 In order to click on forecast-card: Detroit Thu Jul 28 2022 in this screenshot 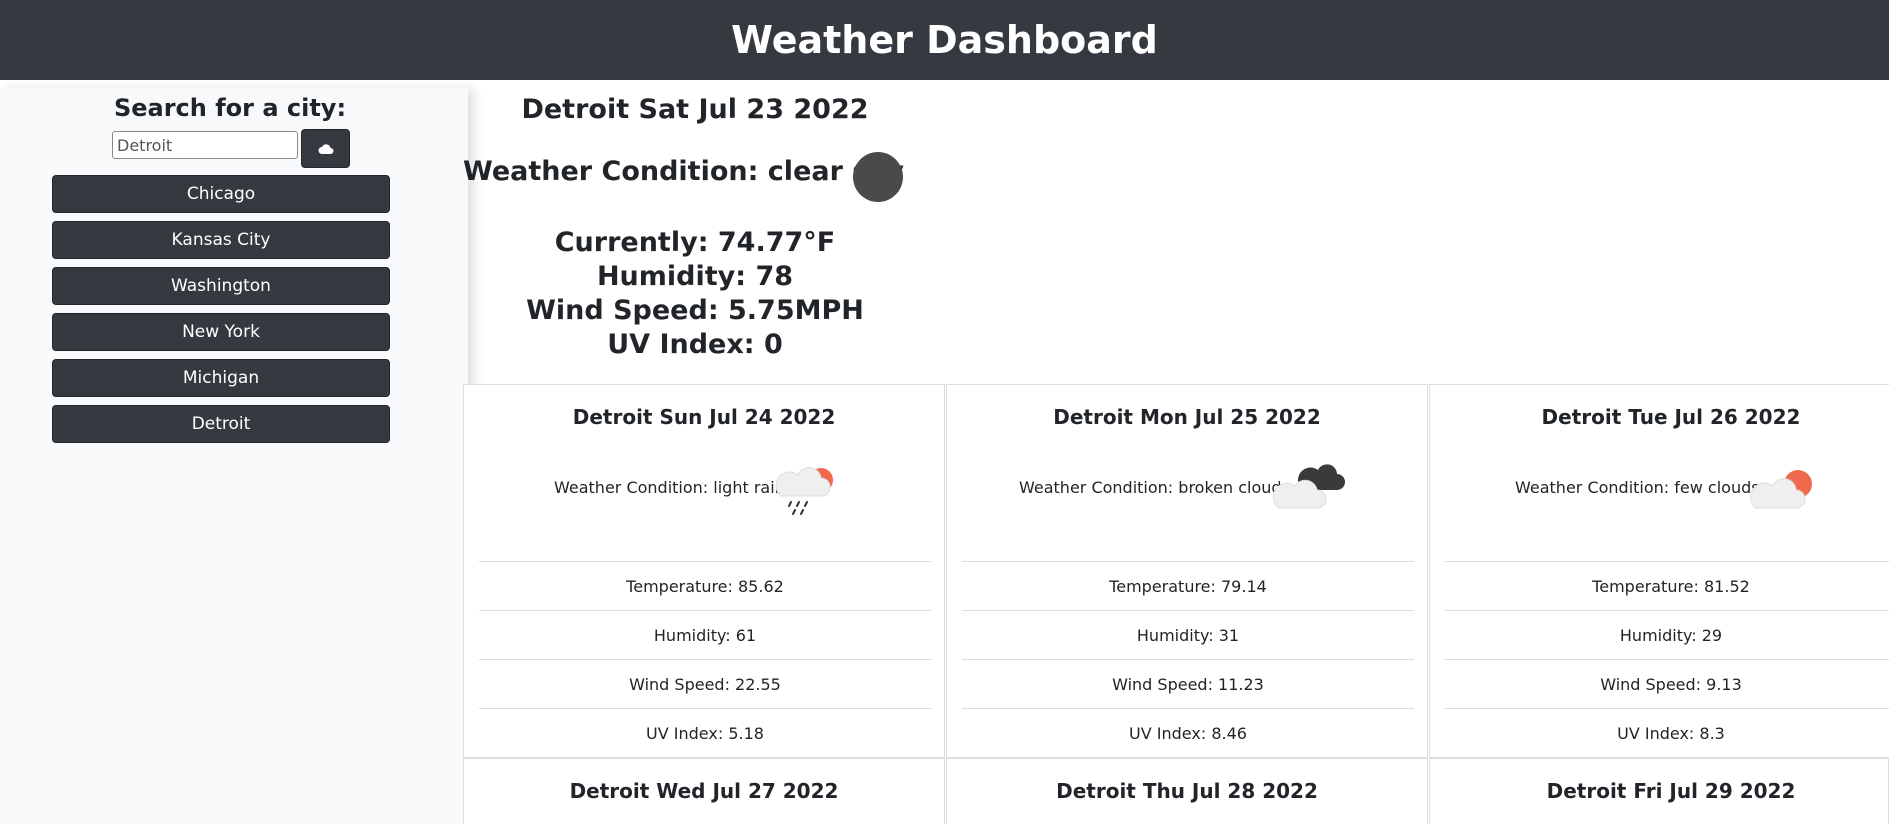, I will do `click(1187, 791)`.